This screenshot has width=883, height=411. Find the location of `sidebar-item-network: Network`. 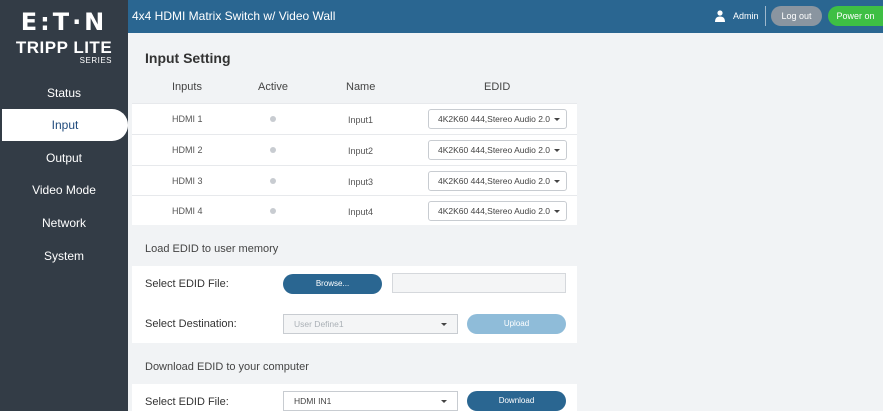

sidebar-item-network: Network is located at coordinates (64, 223).